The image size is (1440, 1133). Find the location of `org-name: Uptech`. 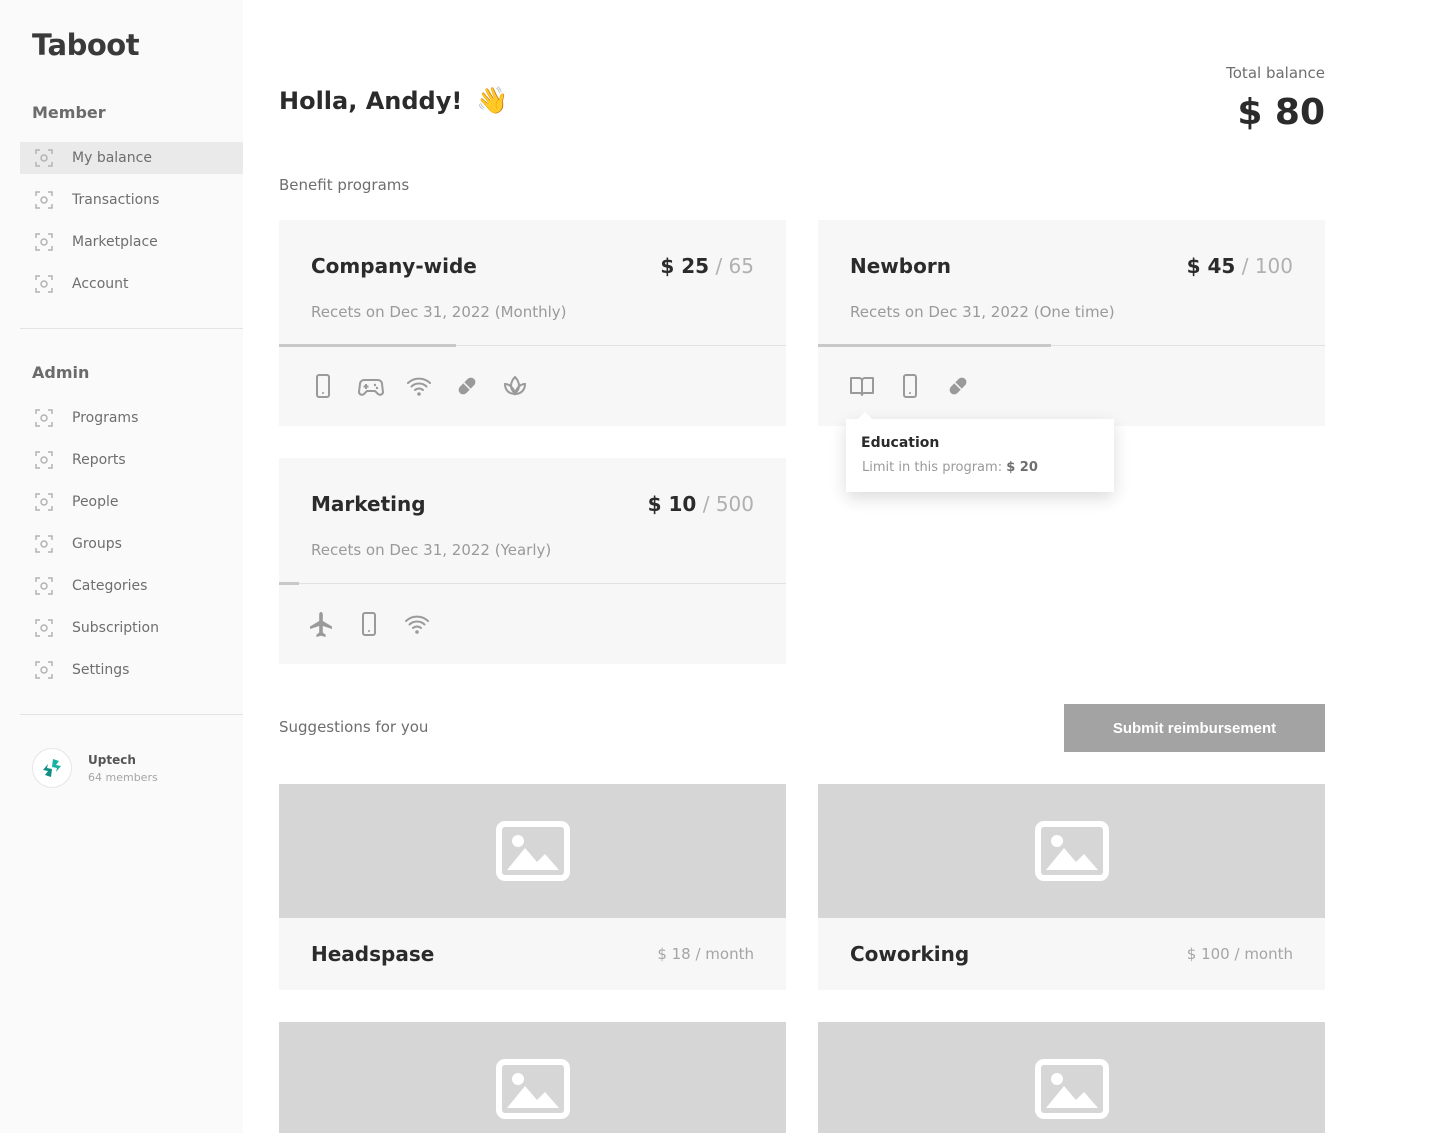

org-name: Uptech is located at coordinates (112, 759).